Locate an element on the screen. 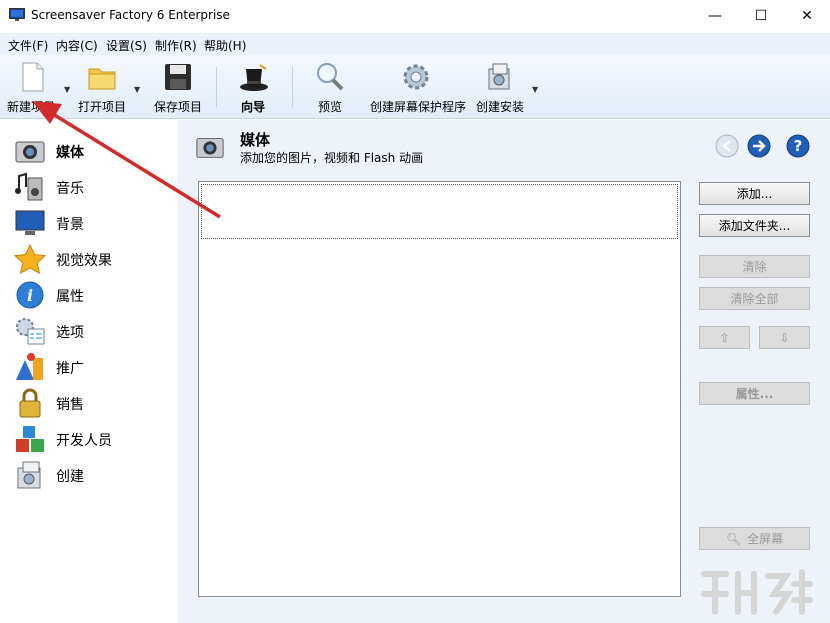 Image resolution: width=830 pixels, height=623 pixels. back-arrow-icon is located at coordinates (727, 146).